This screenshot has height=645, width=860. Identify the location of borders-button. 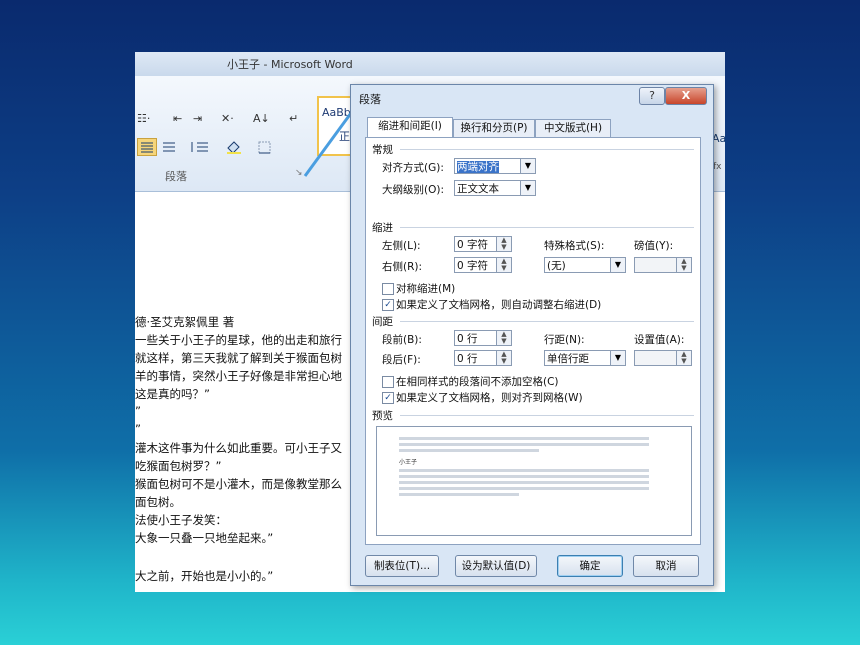
(269, 147).